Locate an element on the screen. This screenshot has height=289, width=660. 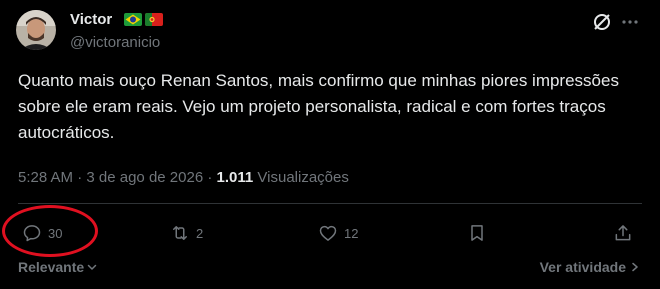
like-button: 12 is located at coordinates (338, 233).